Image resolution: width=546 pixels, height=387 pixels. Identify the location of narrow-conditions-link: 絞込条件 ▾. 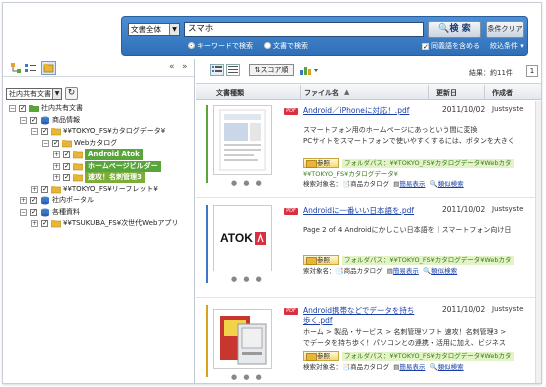
(507, 46).